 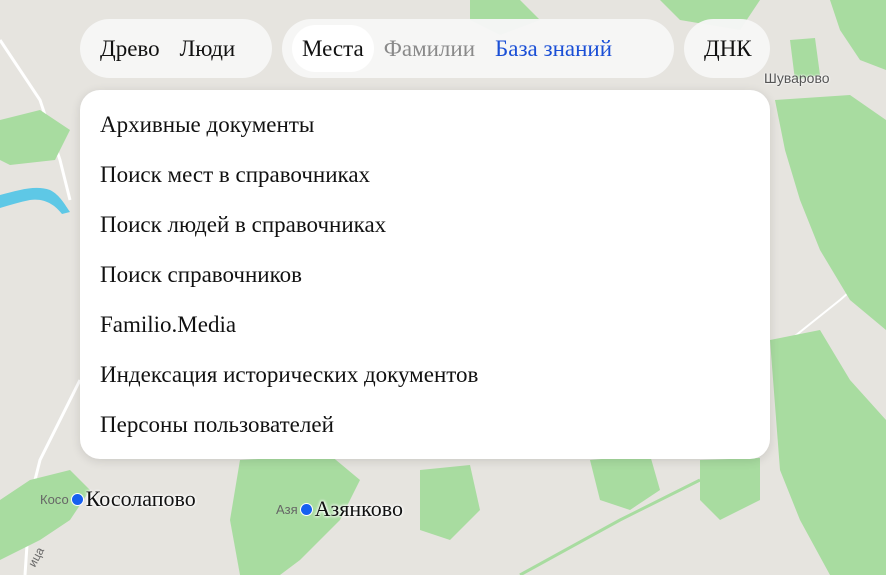 What do you see at coordinates (425, 125) in the screenshot?
I see `menu-item-archive-documents: Архивные документы` at bounding box center [425, 125].